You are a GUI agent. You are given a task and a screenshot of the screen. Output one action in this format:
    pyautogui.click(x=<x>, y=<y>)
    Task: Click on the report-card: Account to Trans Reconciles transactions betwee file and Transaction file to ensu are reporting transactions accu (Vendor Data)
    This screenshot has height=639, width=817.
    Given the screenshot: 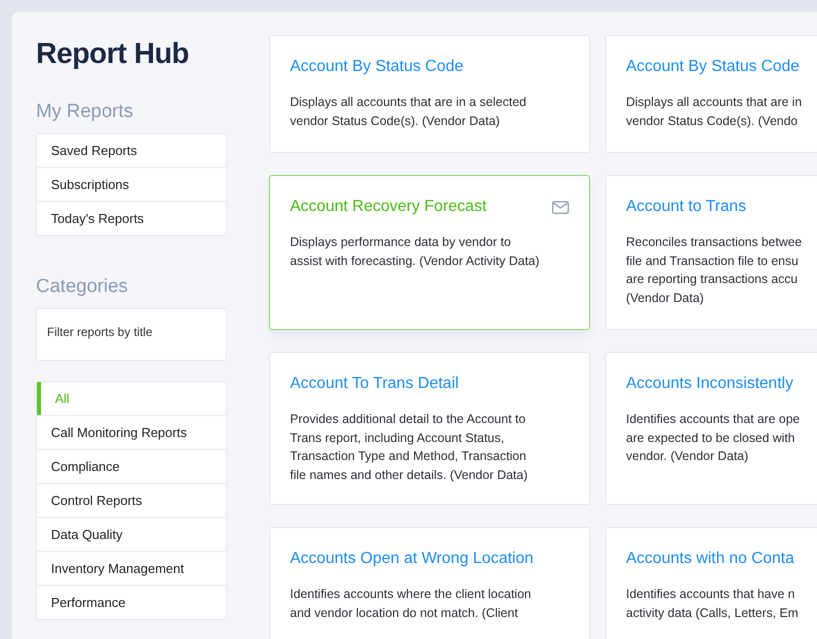 What is the action you would take?
    pyautogui.click(x=711, y=252)
    